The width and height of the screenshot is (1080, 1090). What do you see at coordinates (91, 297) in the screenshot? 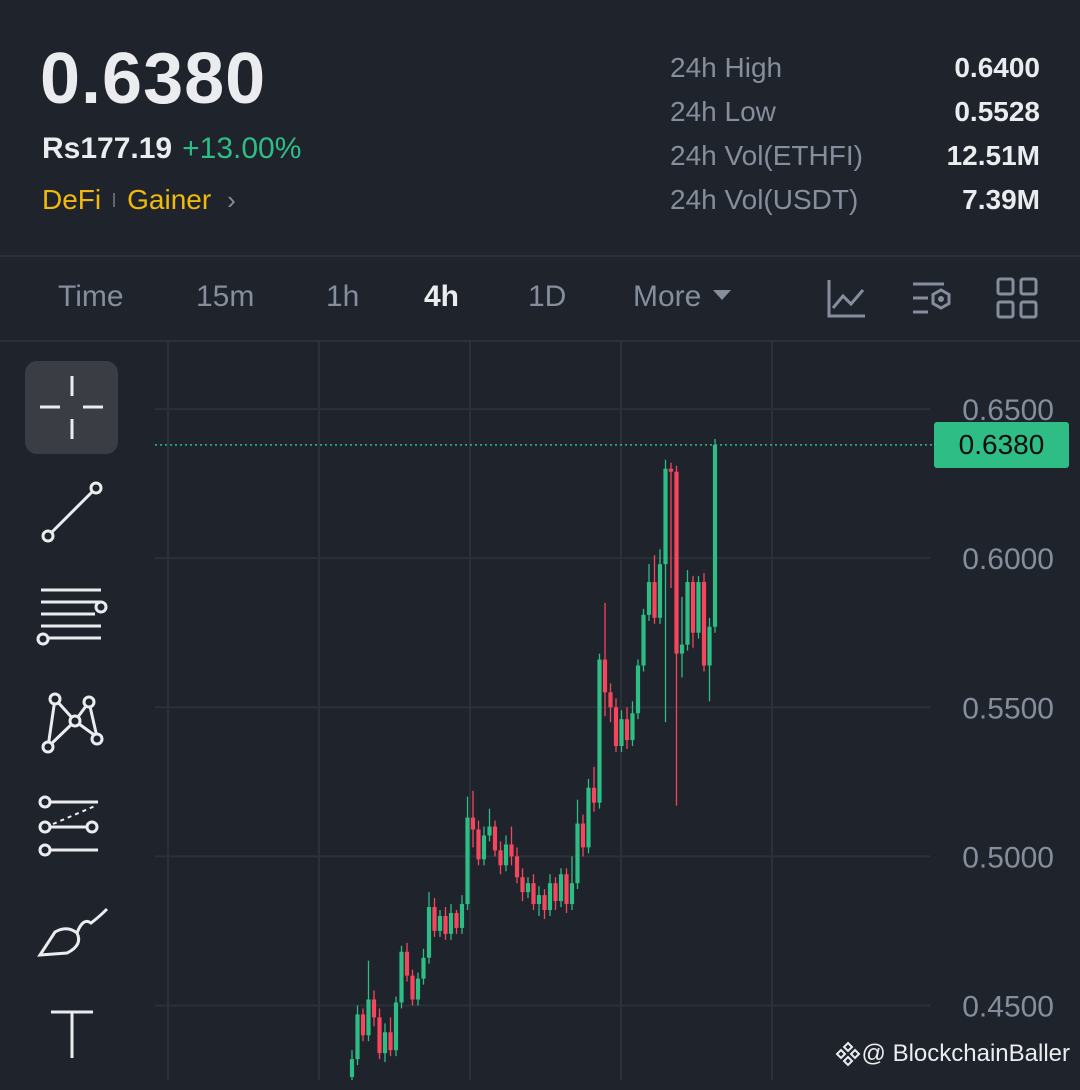
I see `tab-time: Time` at bounding box center [91, 297].